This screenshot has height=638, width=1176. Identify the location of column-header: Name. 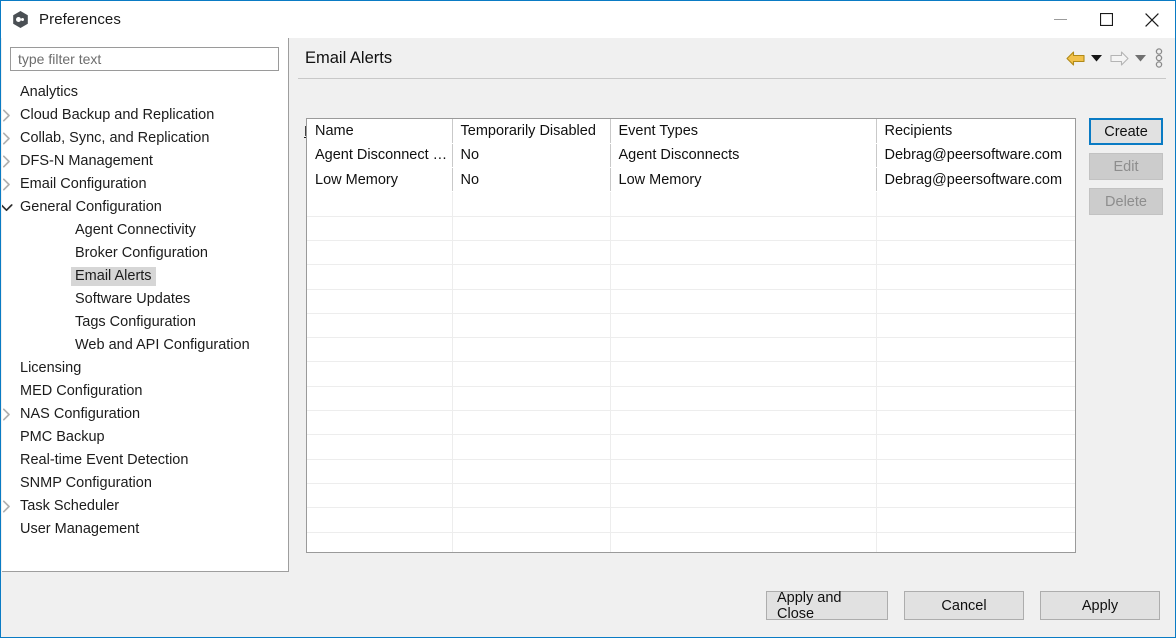
(380, 131).